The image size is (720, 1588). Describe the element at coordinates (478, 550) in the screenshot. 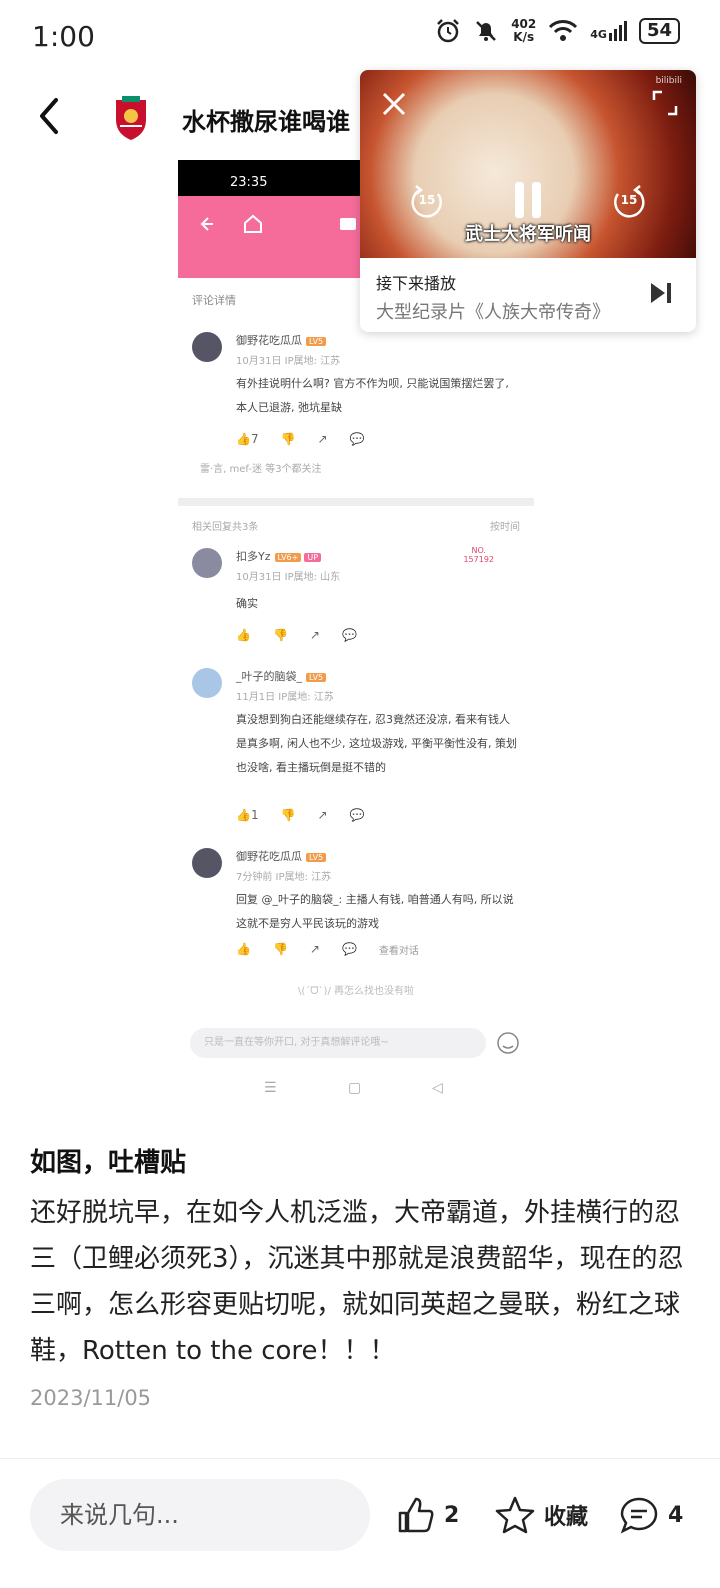

I see `image-fan-badge-label: NO.` at that location.